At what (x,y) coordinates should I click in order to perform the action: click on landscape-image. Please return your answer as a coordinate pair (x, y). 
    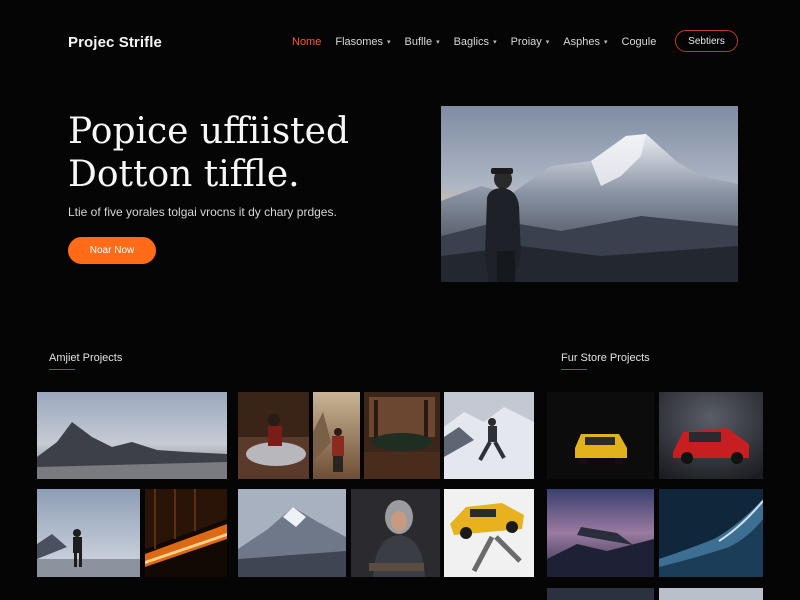
    Looking at the image, I should click on (132, 435).